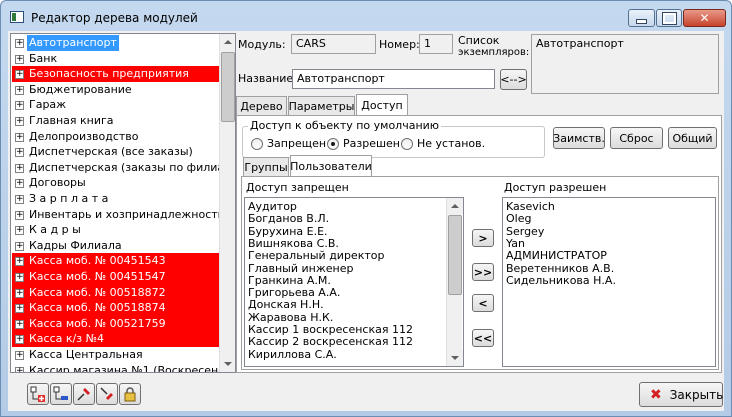 The width and height of the screenshot is (732, 417). What do you see at coordinates (116, 137) in the screenshot?
I see `tree-item: + Делопроизводство` at bounding box center [116, 137].